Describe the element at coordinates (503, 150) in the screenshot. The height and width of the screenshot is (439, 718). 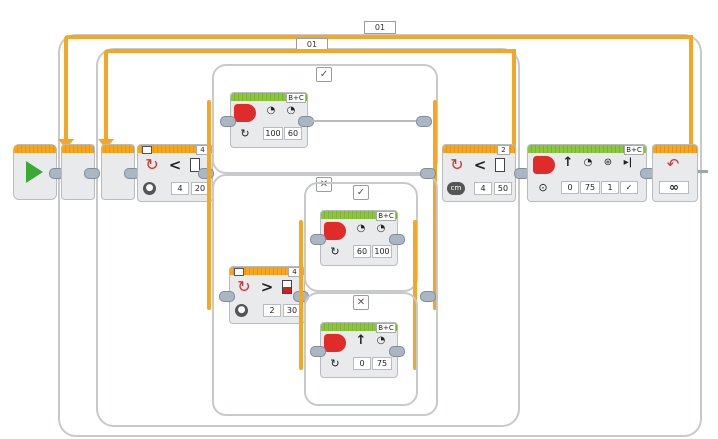
I see `sensor-port: 2` at that location.